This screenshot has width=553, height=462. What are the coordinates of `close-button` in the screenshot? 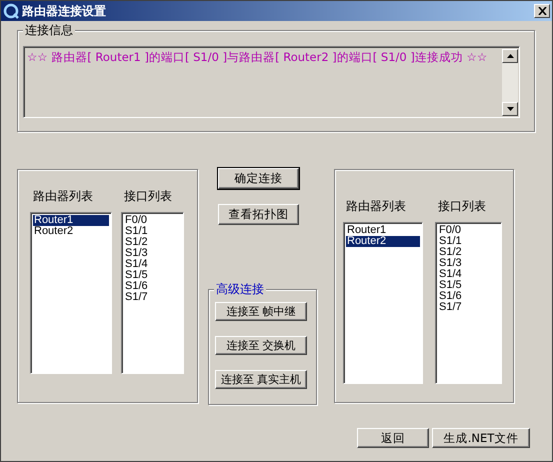 It's located at (542, 11).